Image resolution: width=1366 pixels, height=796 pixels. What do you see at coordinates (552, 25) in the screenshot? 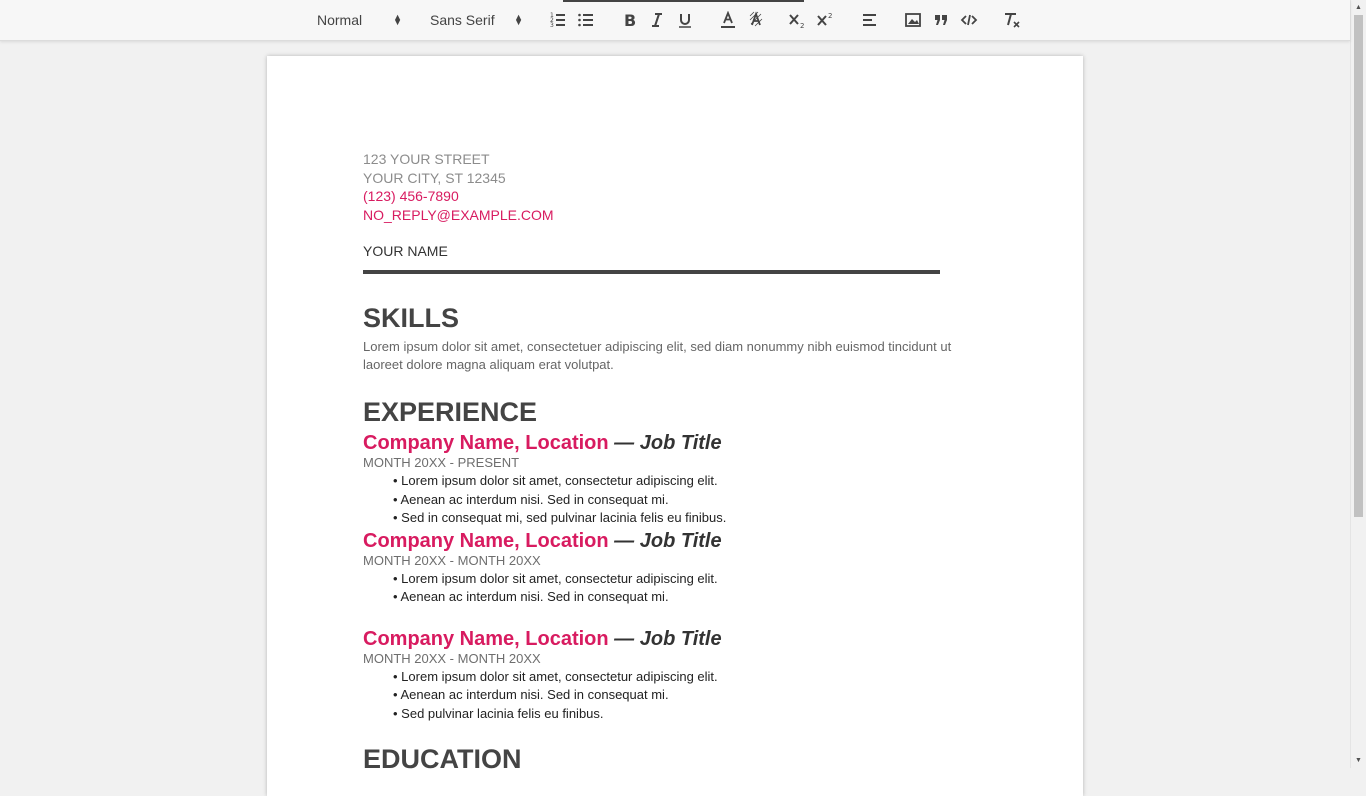
I see `svg-text: 3` at bounding box center [552, 25].